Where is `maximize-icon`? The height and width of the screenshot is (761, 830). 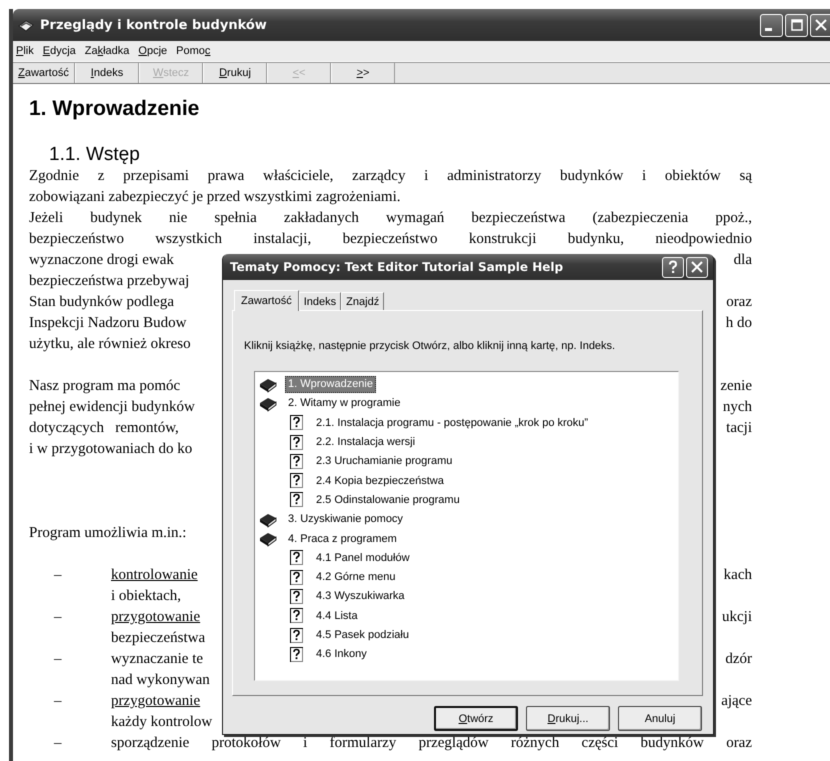
maximize-icon is located at coordinates (796, 25).